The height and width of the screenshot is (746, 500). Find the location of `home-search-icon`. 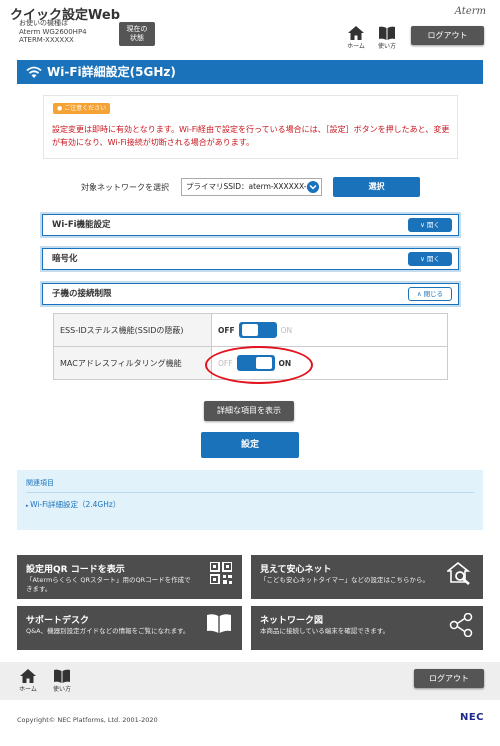

home-search-icon is located at coordinates (459, 573).